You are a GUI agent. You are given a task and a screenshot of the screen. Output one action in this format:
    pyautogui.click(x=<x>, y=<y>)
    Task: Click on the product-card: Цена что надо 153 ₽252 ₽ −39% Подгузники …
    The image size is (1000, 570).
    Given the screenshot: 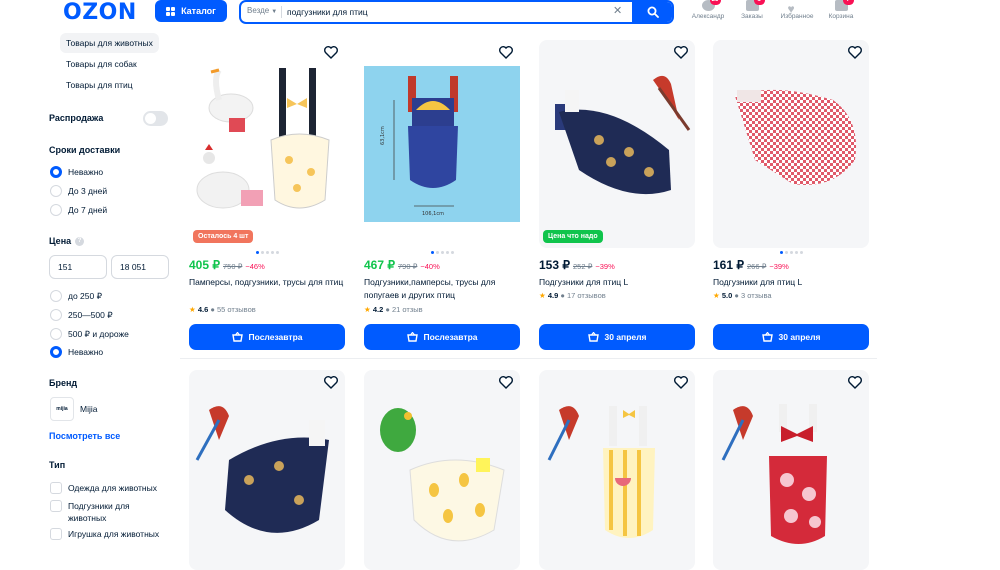 What is the action you would take?
    pyautogui.click(x=617, y=195)
    